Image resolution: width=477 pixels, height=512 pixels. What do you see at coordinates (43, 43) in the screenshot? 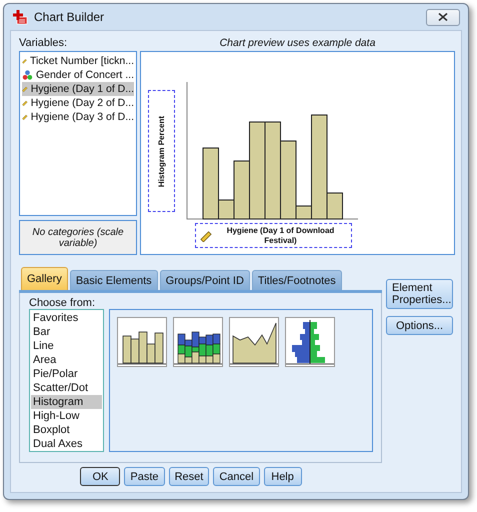
I see `variables-label: Variables:` at bounding box center [43, 43].